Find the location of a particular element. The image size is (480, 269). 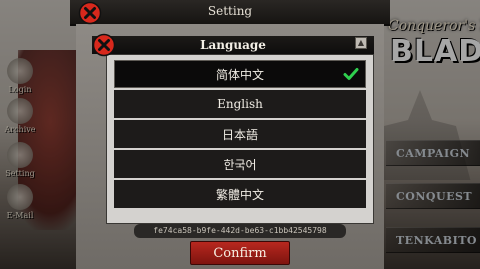

setting-title: Setting is located at coordinates (230, 11).